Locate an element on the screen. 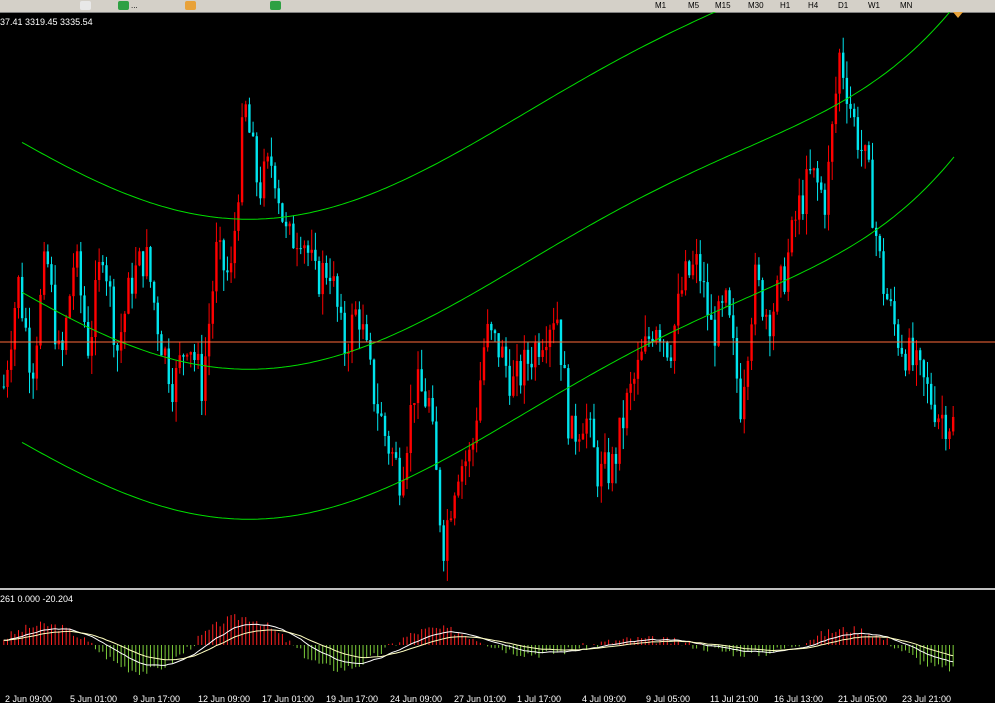  time-axis-label: 21 Jul 05:00 is located at coordinates (862, 698).